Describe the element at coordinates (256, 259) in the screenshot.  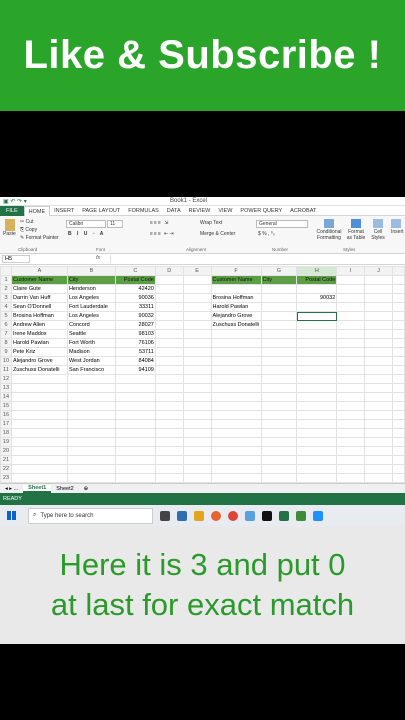
I see `formula-input` at that location.